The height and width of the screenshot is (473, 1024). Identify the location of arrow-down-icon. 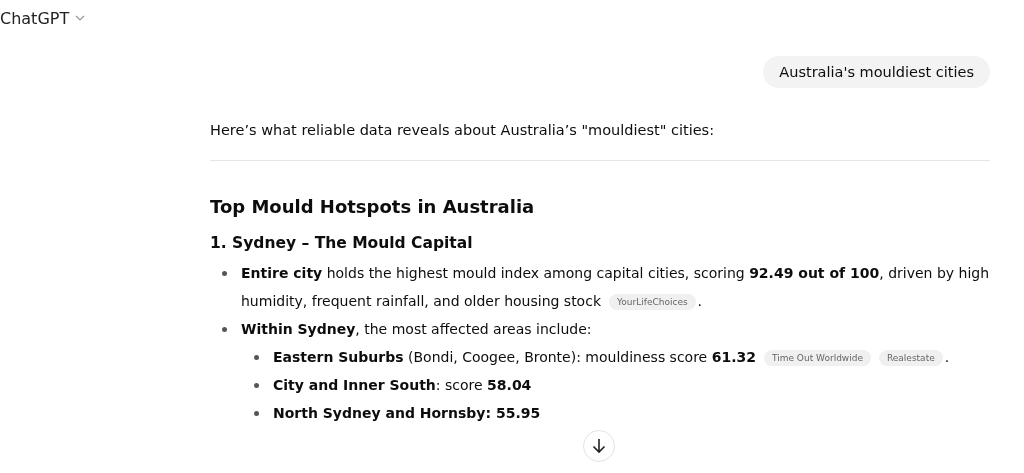
(599, 446).